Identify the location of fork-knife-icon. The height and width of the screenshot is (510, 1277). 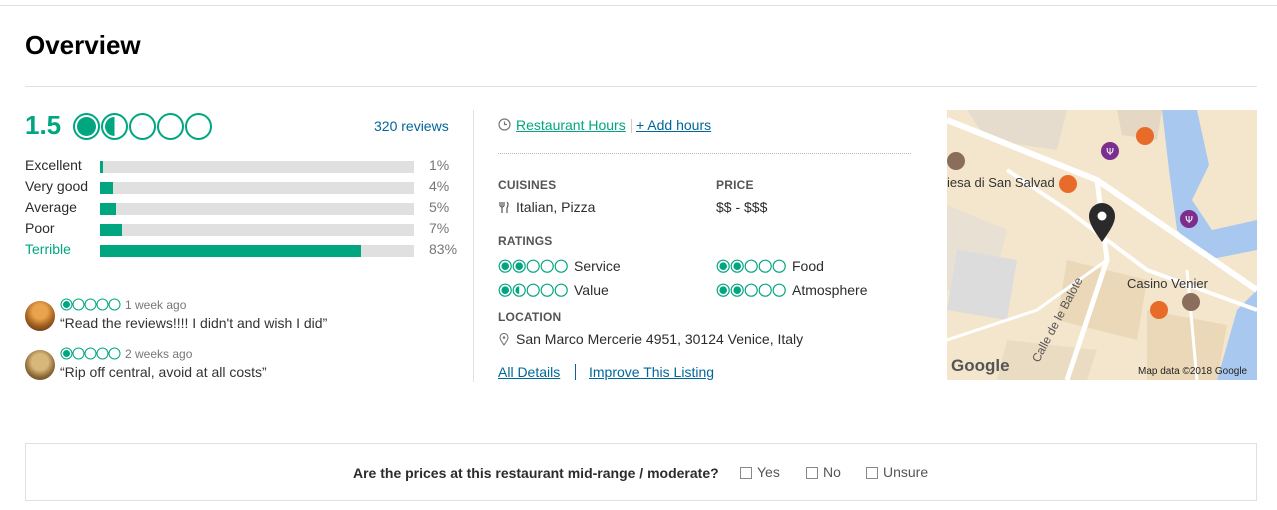
(504, 207).